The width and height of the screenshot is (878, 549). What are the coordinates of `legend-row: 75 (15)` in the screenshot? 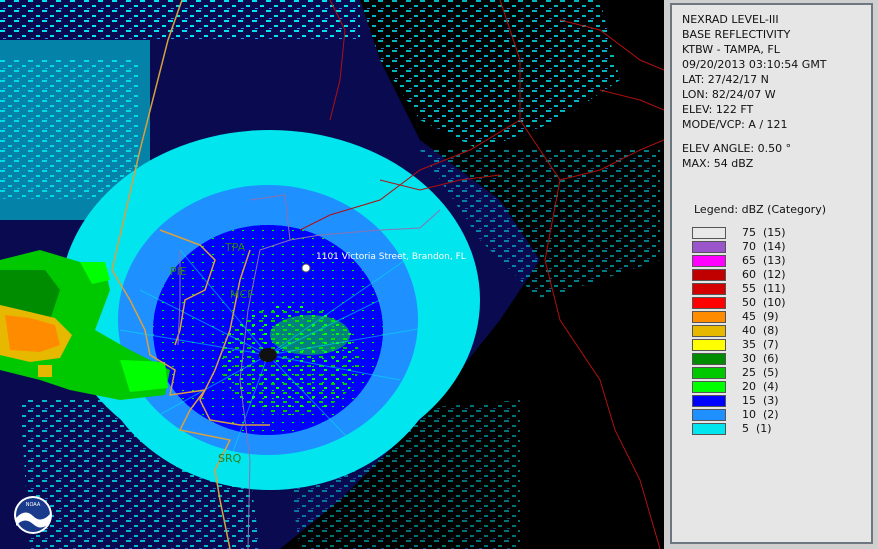 It's located at (777, 232).